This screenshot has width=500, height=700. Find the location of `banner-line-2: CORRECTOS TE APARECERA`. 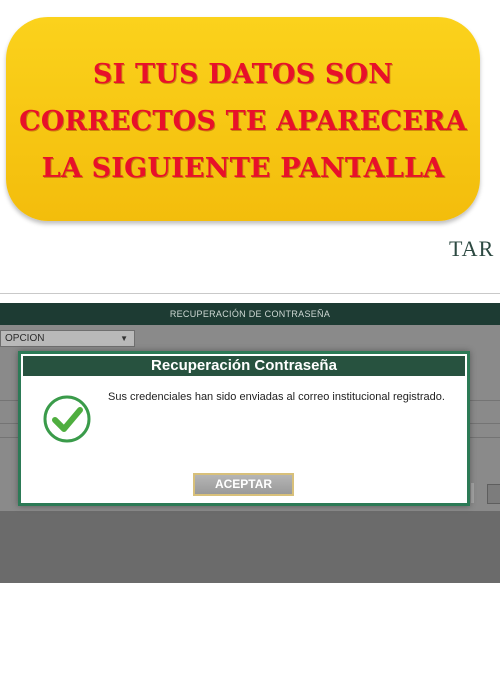

banner-line-2: CORRECTOS TE APARECERA is located at coordinates (243, 121).